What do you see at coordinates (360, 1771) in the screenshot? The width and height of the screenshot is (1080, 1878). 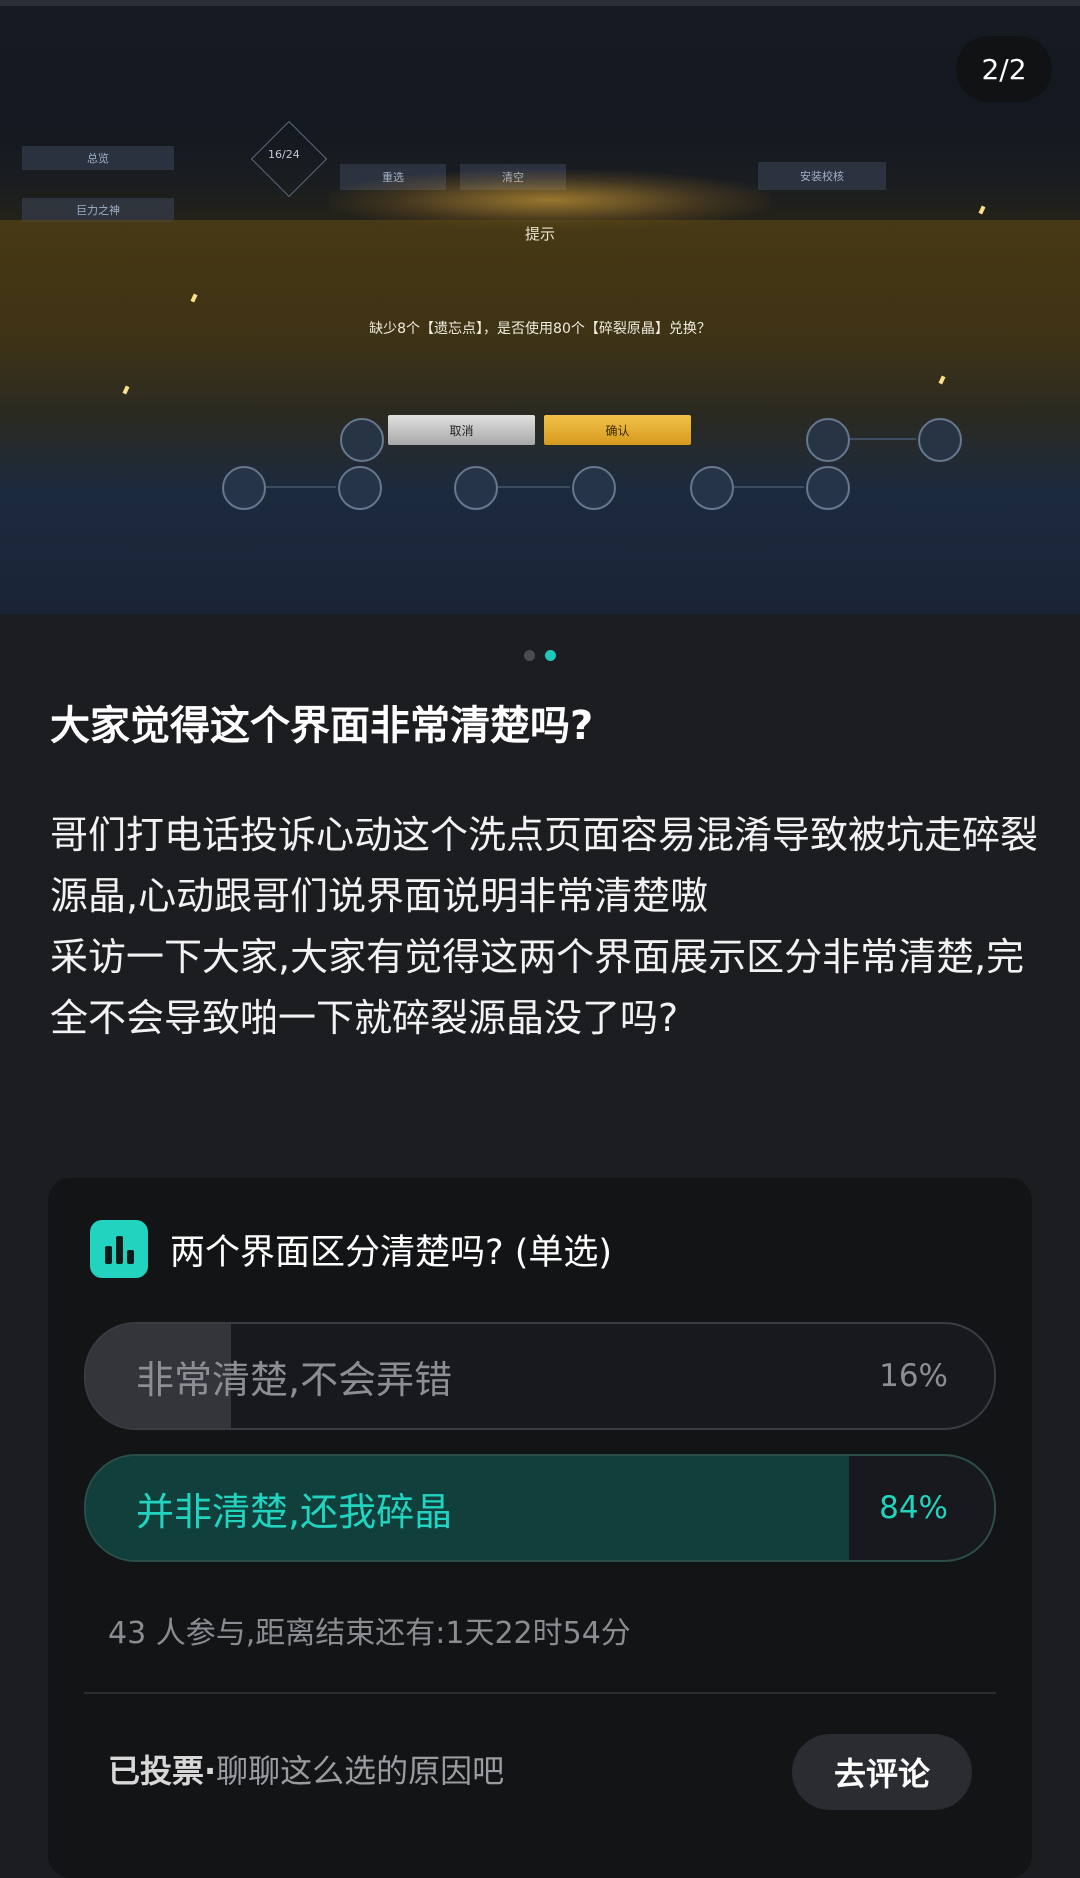 I see `comment-prompt: 聊聊这么选的原因吧` at bounding box center [360, 1771].